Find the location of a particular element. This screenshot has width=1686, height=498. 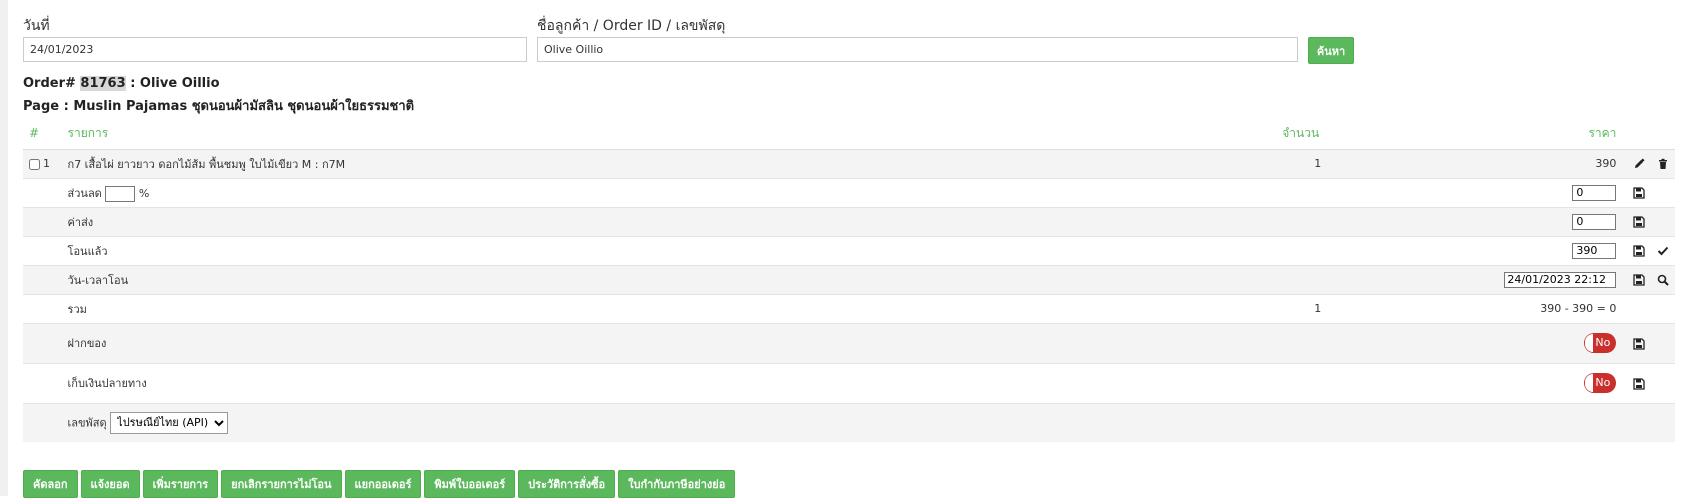

order-prefix: Order# is located at coordinates (49, 83).